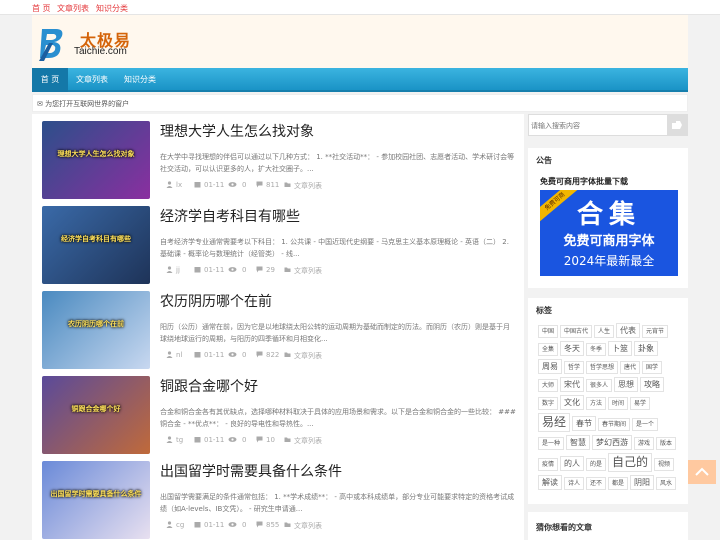 The width and height of the screenshot is (720, 540). I want to click on tag-link: 文化, so click(572, 402).